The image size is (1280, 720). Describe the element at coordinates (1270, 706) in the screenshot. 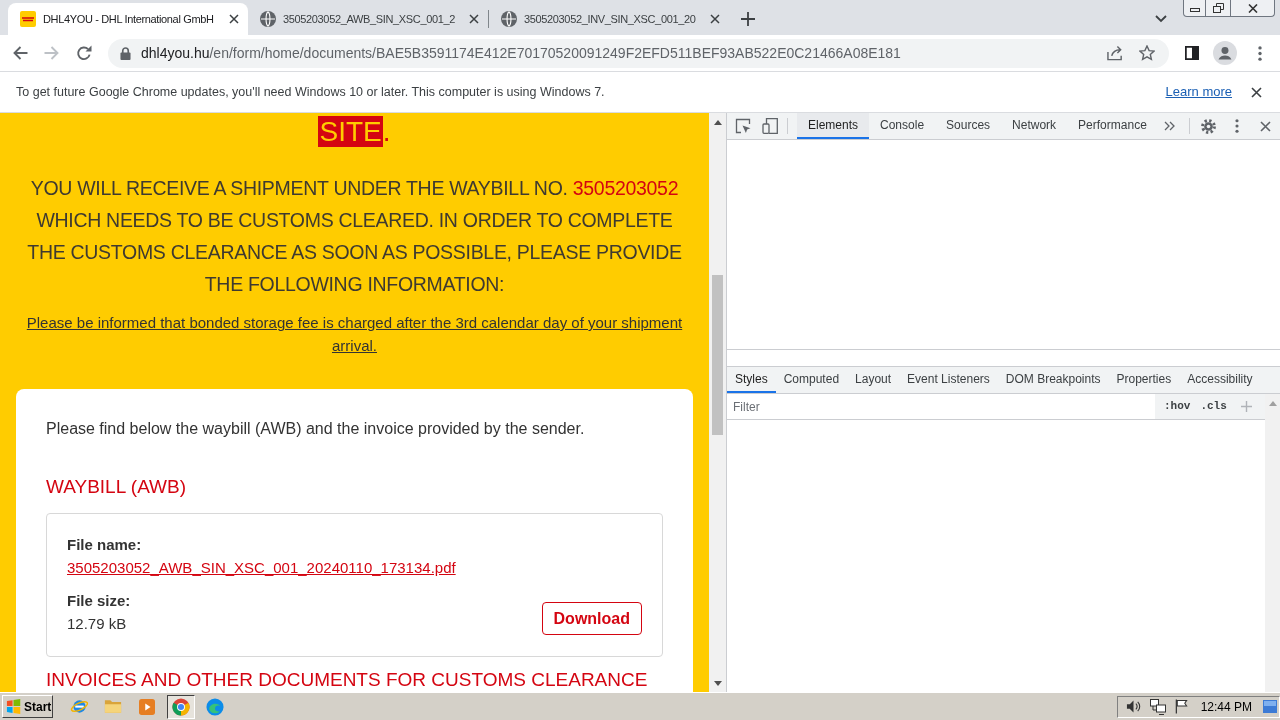

I see `desktop-tile-icon` at that location.